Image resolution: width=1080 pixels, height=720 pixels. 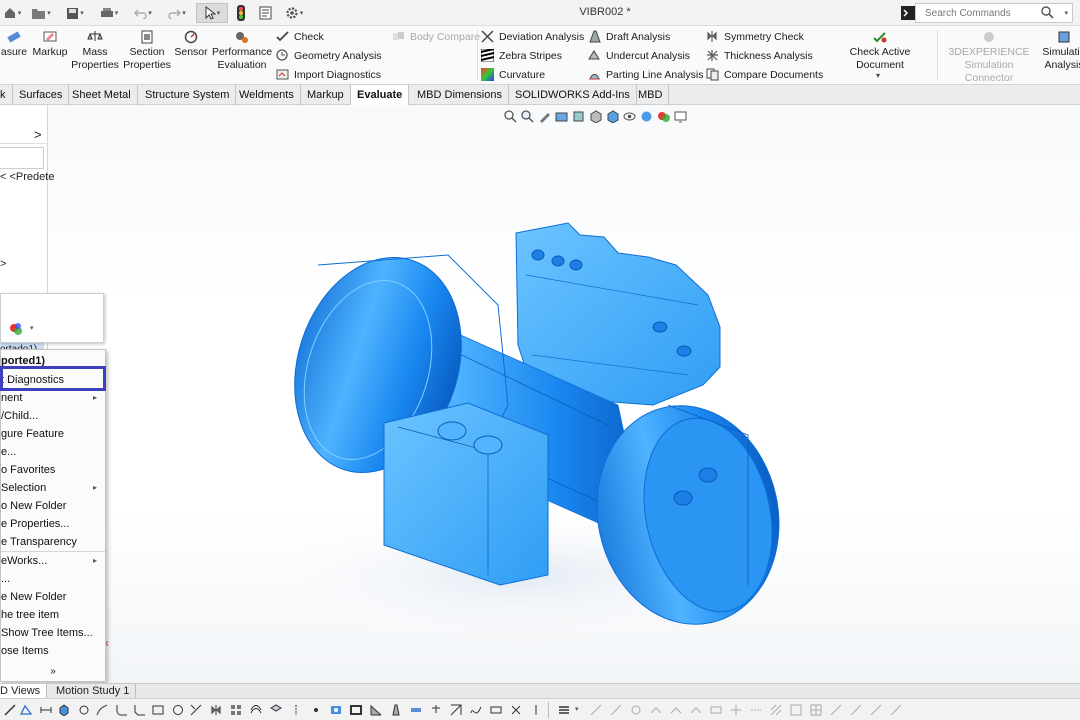 I want to click on tab-evaluate: Evaluate, so click(x=380, y=95).